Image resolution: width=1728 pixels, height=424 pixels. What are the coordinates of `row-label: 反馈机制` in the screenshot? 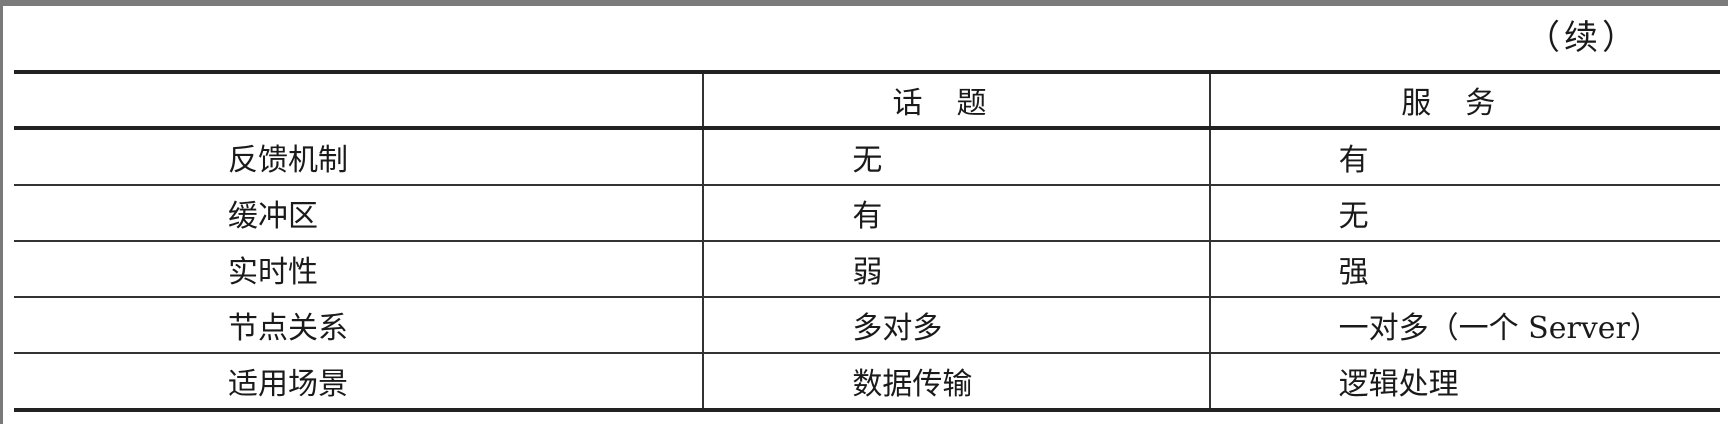 It's located at (288, 160).